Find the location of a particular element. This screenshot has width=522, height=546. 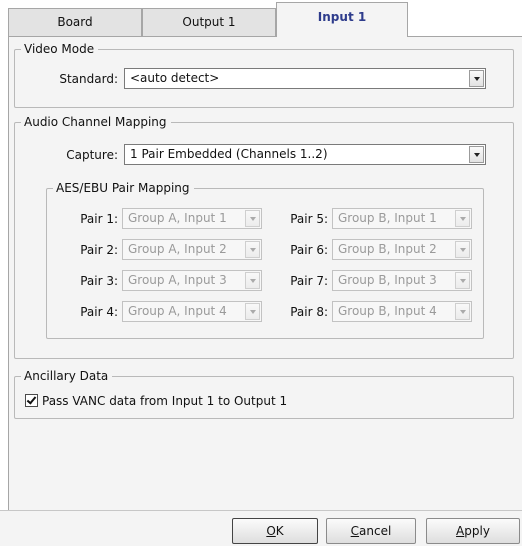

ancillary-data-legend: Ancillary Data is located at coordinates (66, 376).